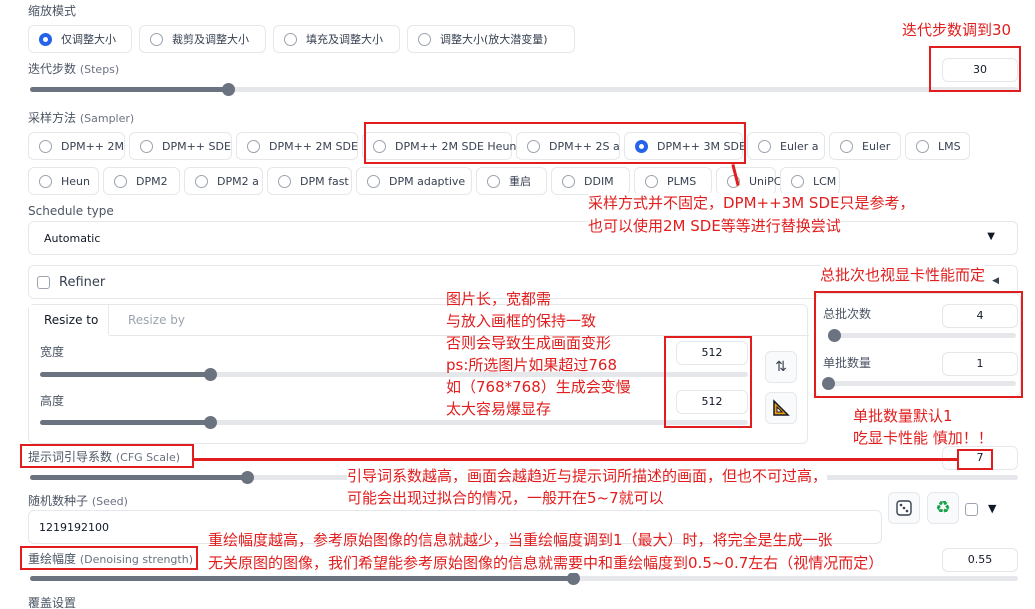  I want to click on schedule-type-value: Automatic, so click(72, 238).